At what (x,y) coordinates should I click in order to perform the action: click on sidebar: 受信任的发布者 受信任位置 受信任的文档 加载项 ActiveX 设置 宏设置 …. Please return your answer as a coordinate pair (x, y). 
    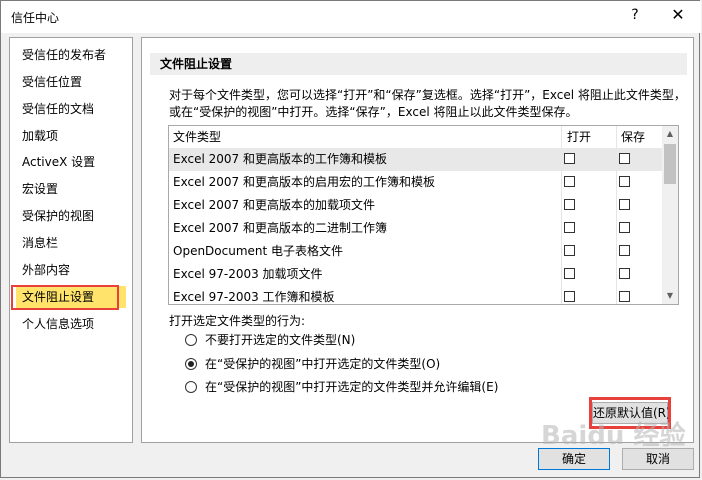
    Looking at the image, I should click on (71, 240).